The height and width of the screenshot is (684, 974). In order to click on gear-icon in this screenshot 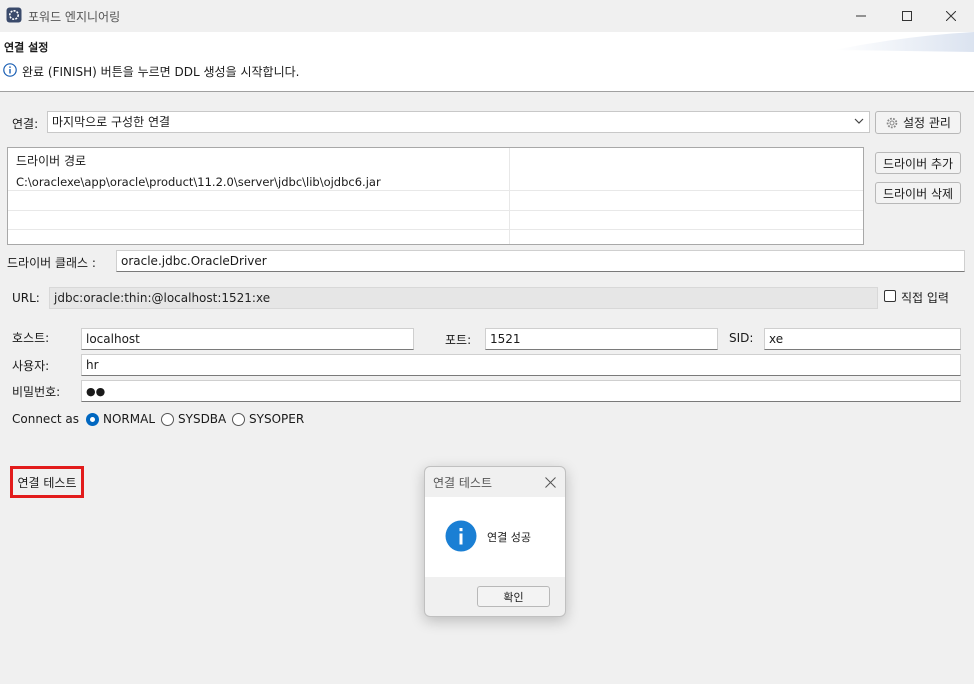, I will do `click(892, 122)`.